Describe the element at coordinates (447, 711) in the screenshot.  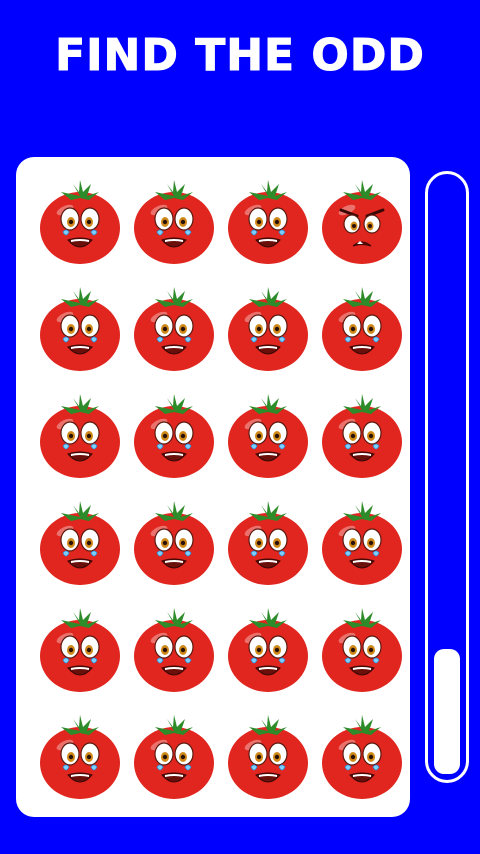
I see `timer-fill` at that location.